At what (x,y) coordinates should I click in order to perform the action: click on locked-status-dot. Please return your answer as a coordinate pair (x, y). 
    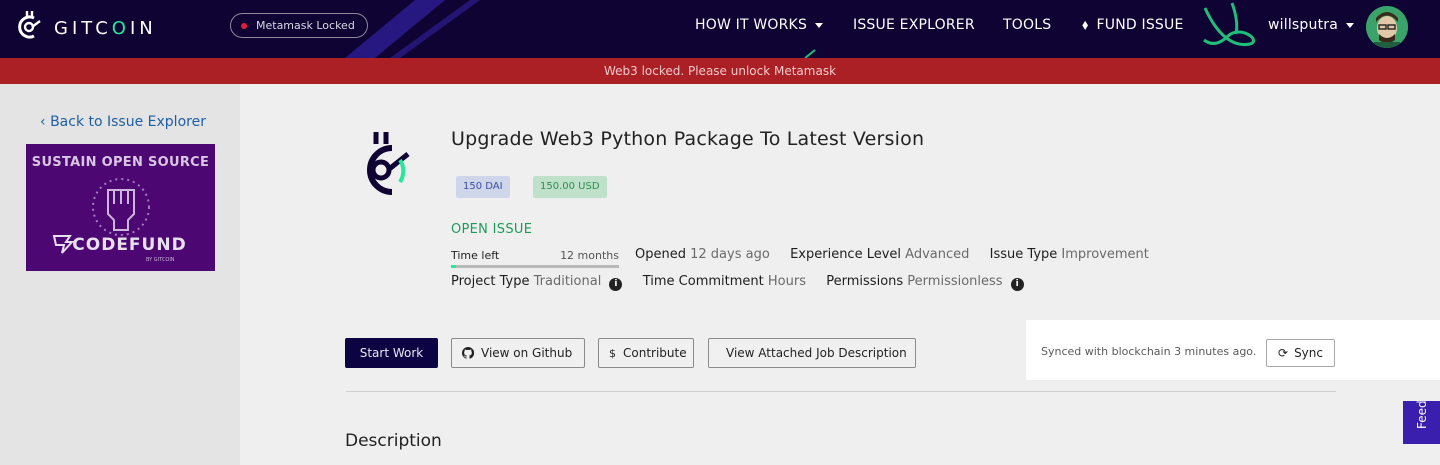
    Looking at the image, I should click on (244, 25).